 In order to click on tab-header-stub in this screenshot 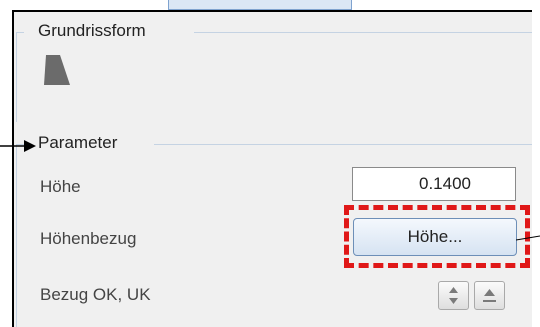, I will do `click(260, 5)`.